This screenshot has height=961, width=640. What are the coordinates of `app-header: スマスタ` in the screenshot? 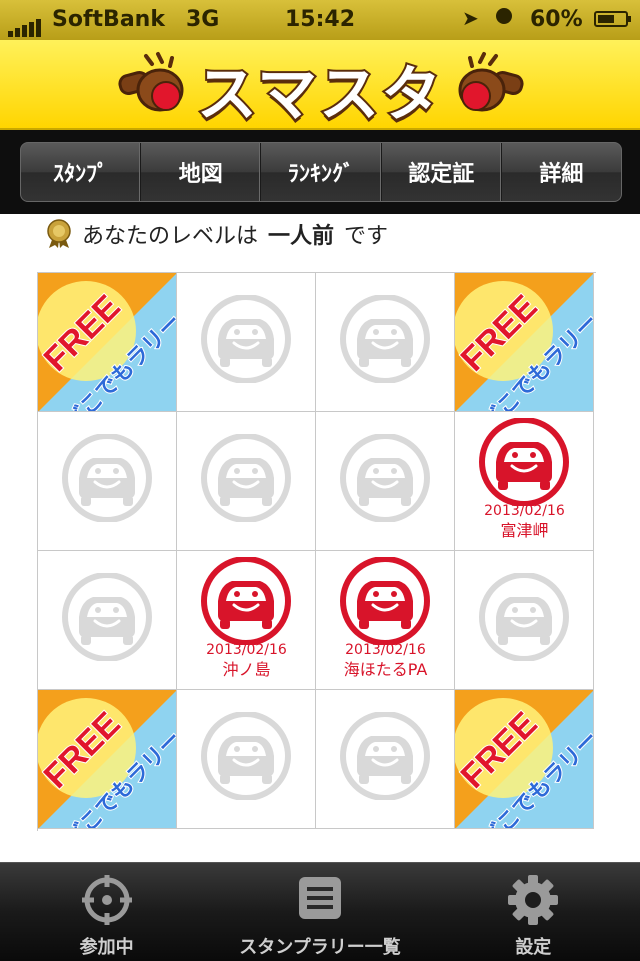 It's located at (320, 86).